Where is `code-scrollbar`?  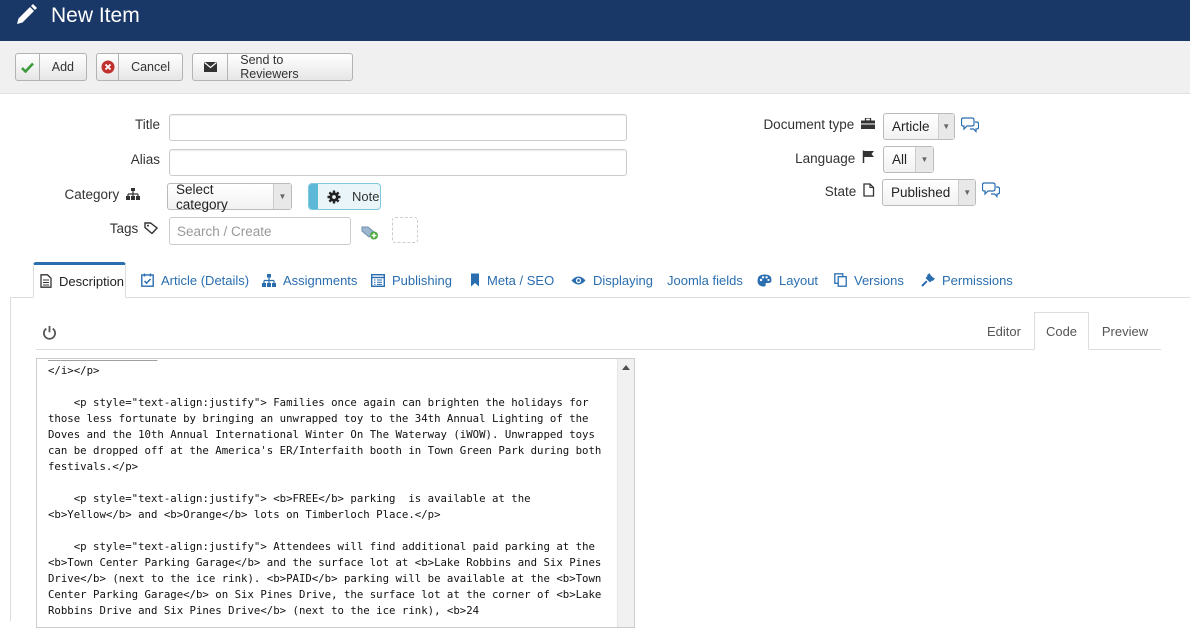
code-scrollbar is located at coordinates (625, 493).